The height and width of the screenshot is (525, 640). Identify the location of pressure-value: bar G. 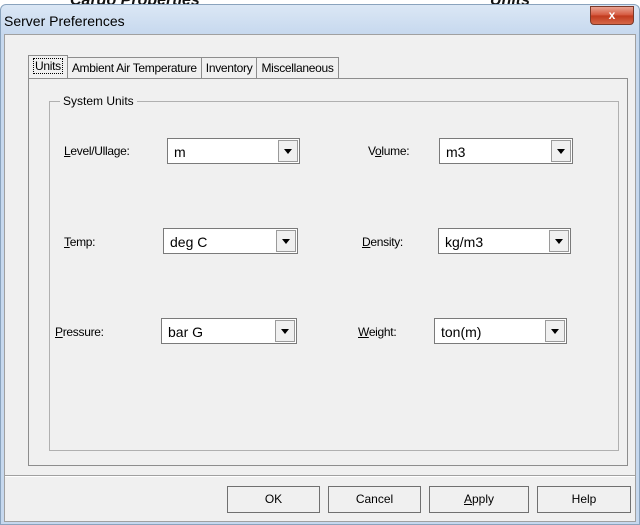
(186, 332).